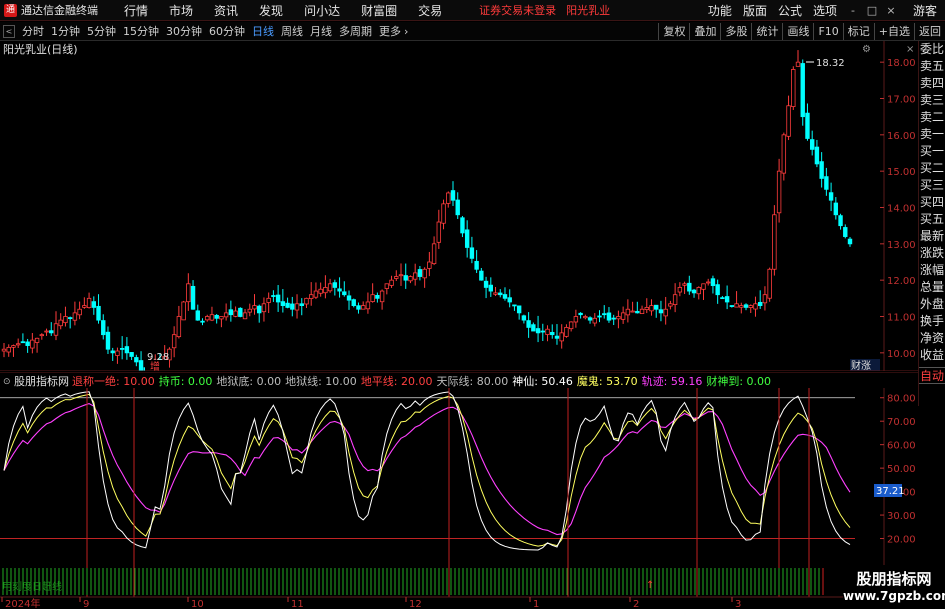 This screenshot has height=609, width=945. Describe the element at coordinates (825, 10) in the screenshot. I see `menu-xuanxiang: 选项` at that location.